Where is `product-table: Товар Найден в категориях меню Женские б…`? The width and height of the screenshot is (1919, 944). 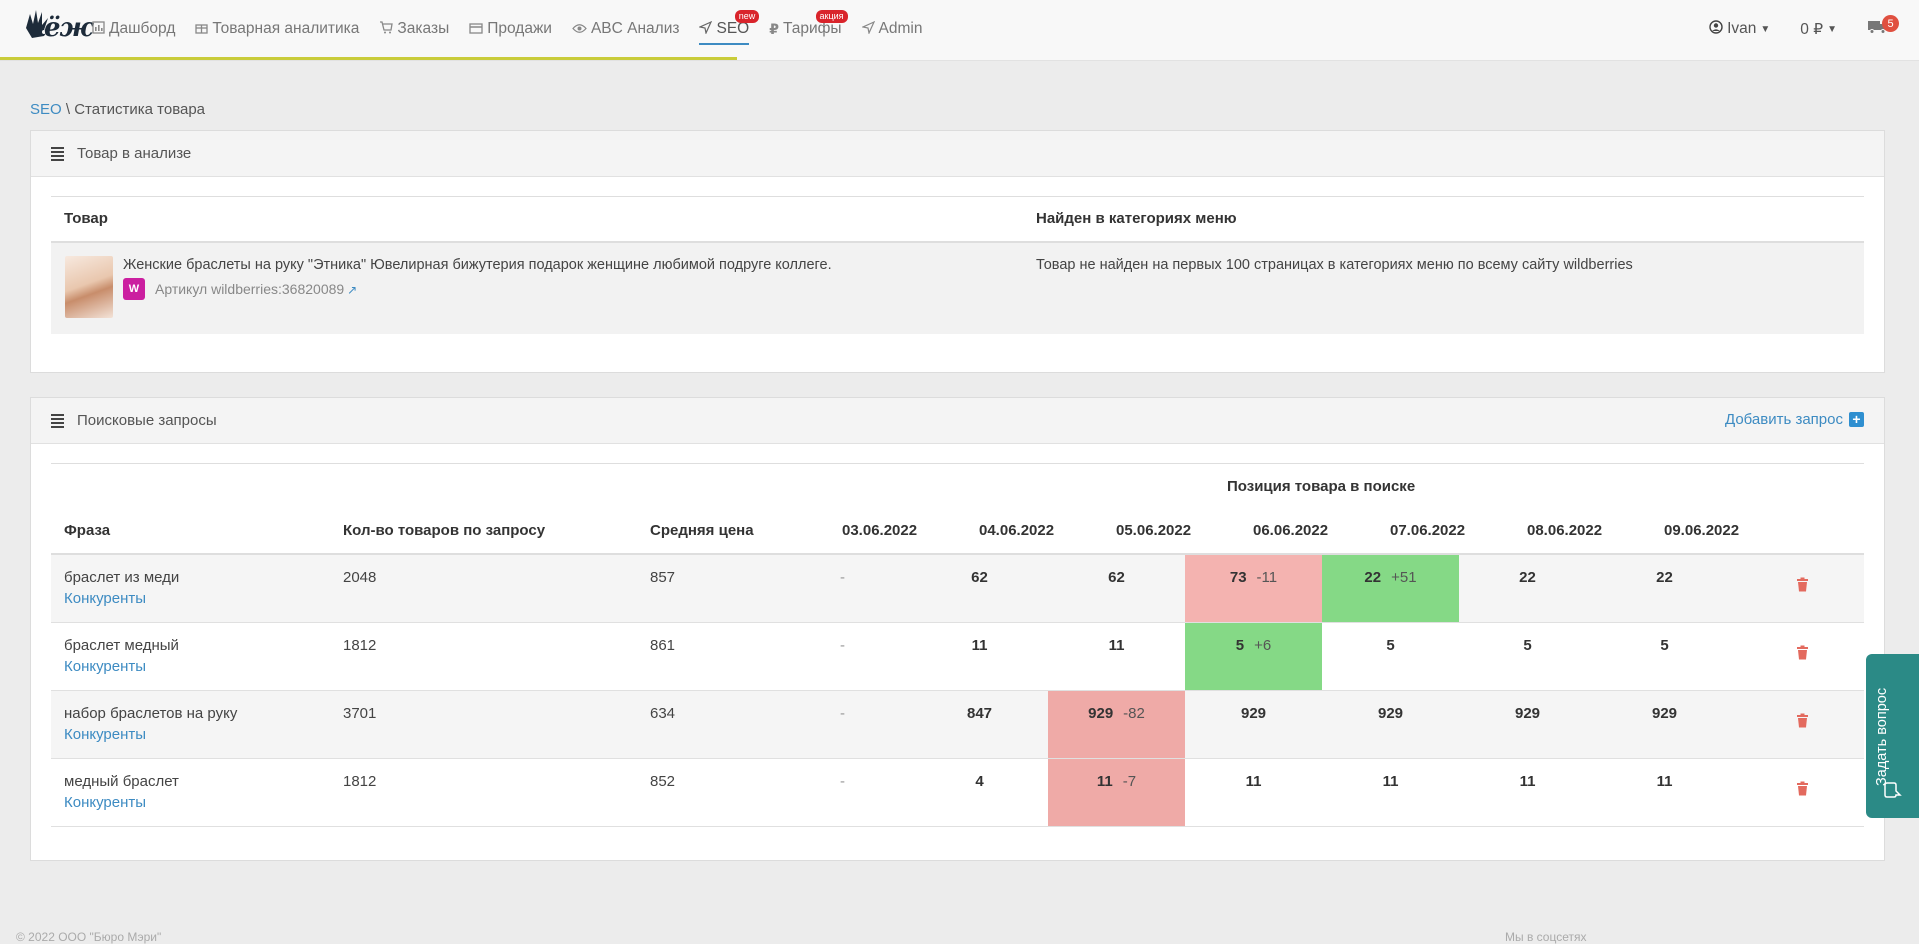 product-table: Товар Найден в категориях меню Женские б… is located at coordinates (957, 265).